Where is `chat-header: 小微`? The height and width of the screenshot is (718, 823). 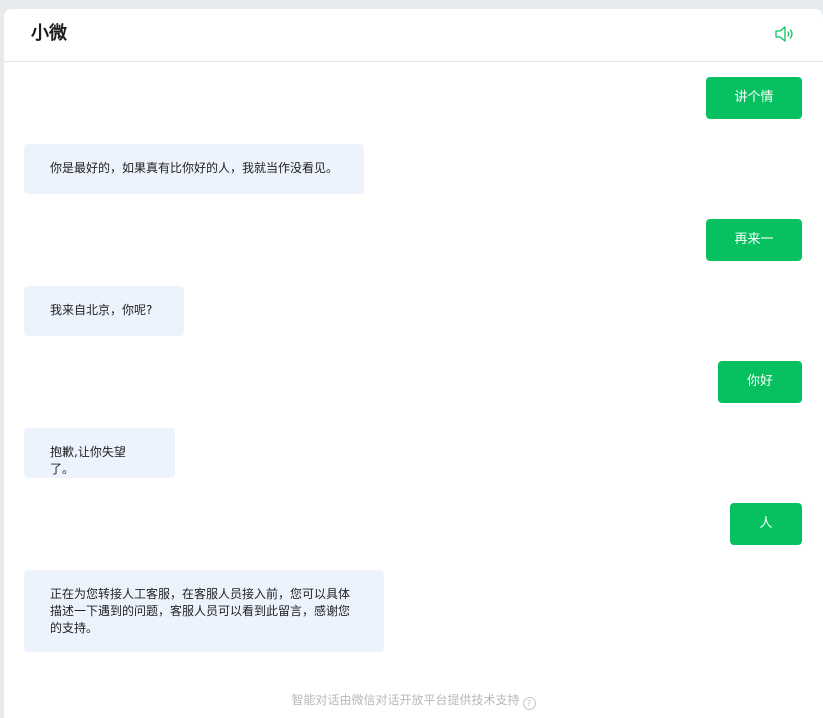
chat-header: 小微 is located at coordinates (413, 35).